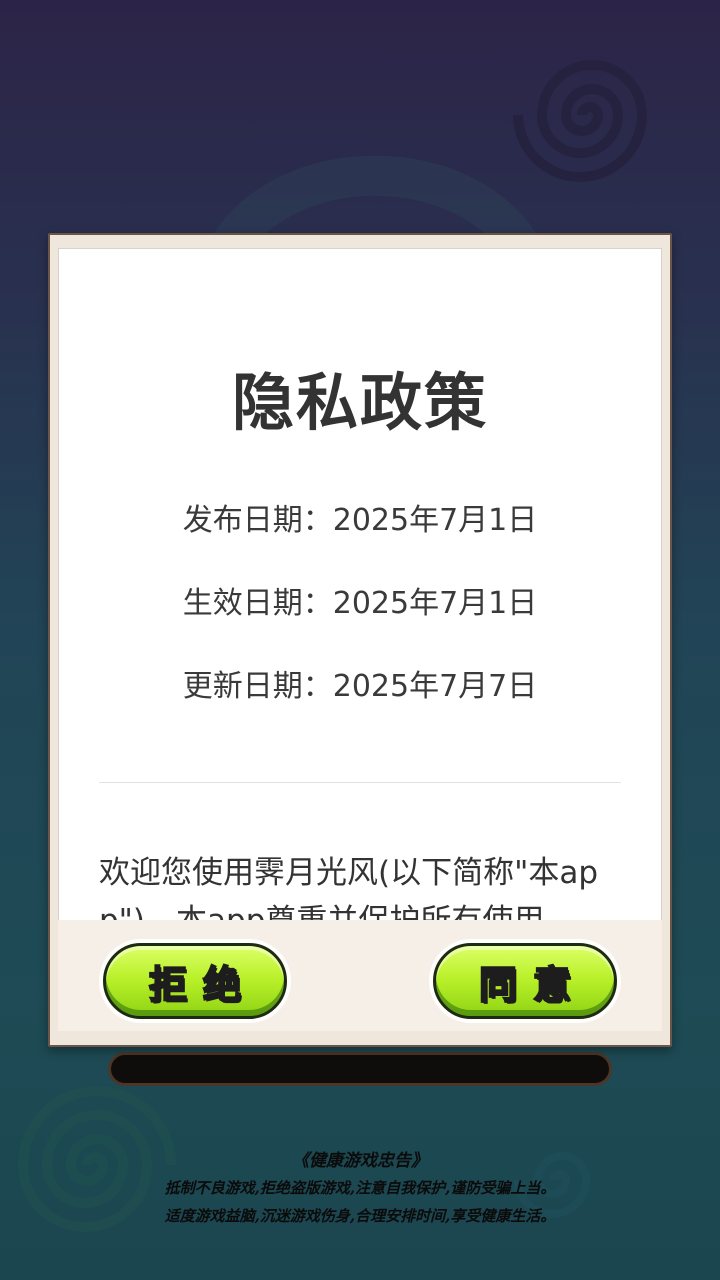 The image size is (720, 1280). I want to click on effective-date-value: 2025年7月1日, so click(435, 603).